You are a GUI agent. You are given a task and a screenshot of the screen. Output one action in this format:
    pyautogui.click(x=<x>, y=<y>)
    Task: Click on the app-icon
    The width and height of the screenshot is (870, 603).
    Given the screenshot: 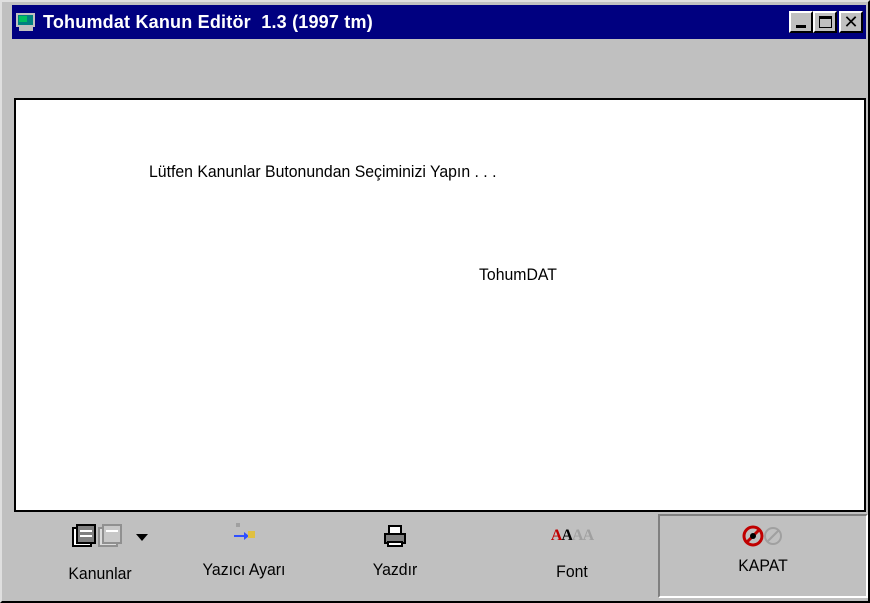 What is the action you would take?
    pyautogui.click(x=26, y=22)
    